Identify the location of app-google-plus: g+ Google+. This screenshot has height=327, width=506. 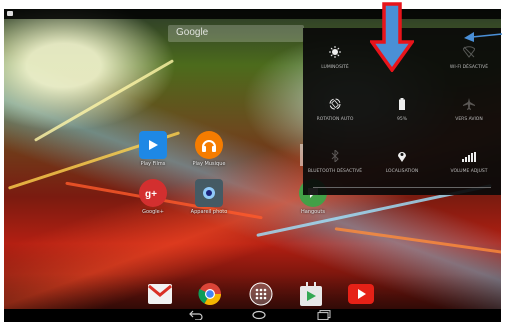
(153, 197).